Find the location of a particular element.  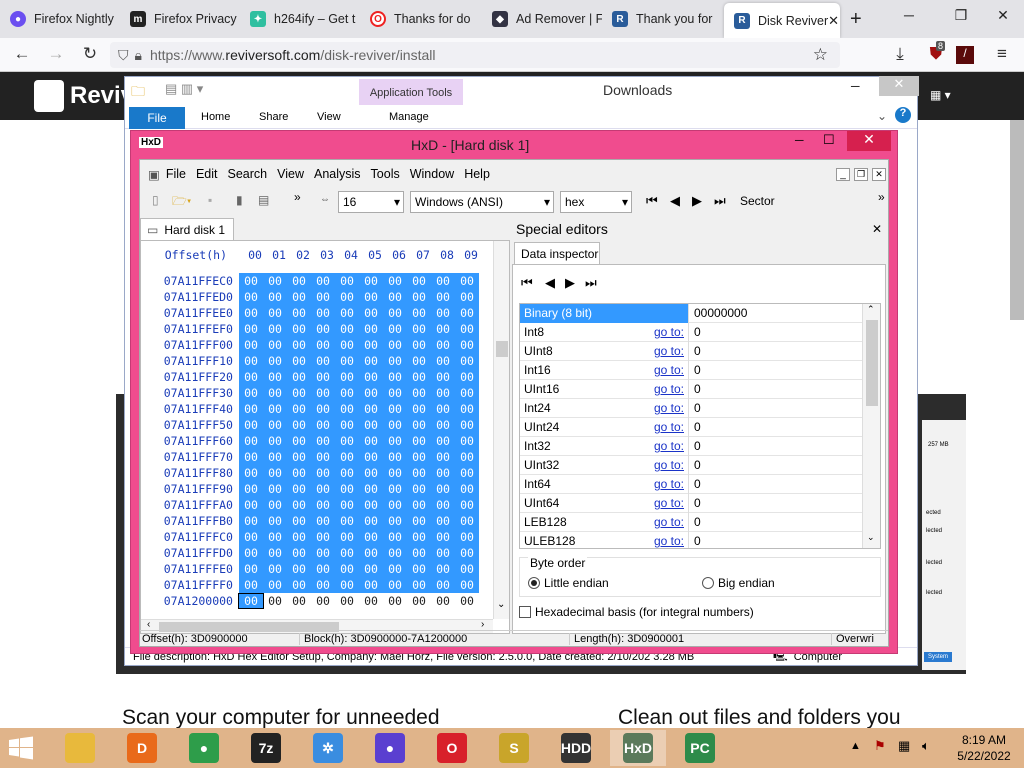

new-tab-icon: + is located at coordinates (859, 19).